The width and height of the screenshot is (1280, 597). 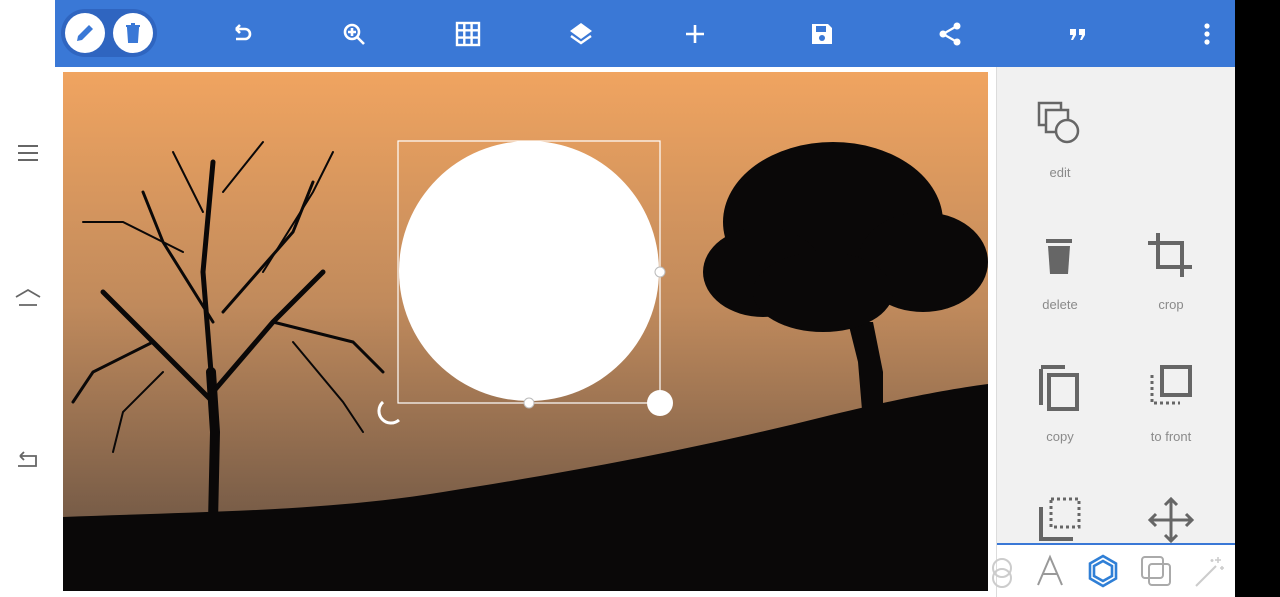 I want to click on layer-tab, so click(x=1156, y=571).